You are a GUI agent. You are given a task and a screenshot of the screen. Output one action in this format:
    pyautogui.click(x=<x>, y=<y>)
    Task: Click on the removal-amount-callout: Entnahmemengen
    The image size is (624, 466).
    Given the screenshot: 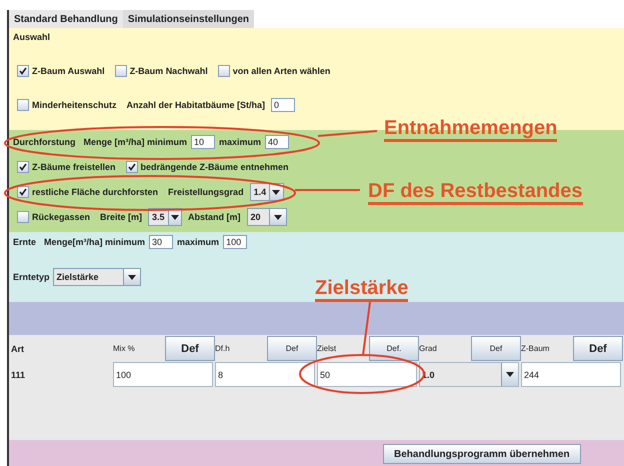 What is the action you would take?
    pyautogui.click(x=471, y=129)
    